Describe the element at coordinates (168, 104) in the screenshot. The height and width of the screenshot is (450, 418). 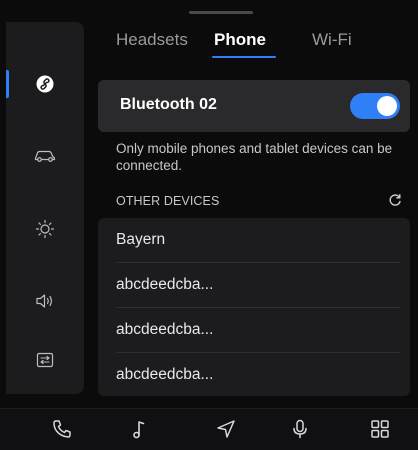
I see `bluetooth-device-name: Bluetooth 02` at that location.